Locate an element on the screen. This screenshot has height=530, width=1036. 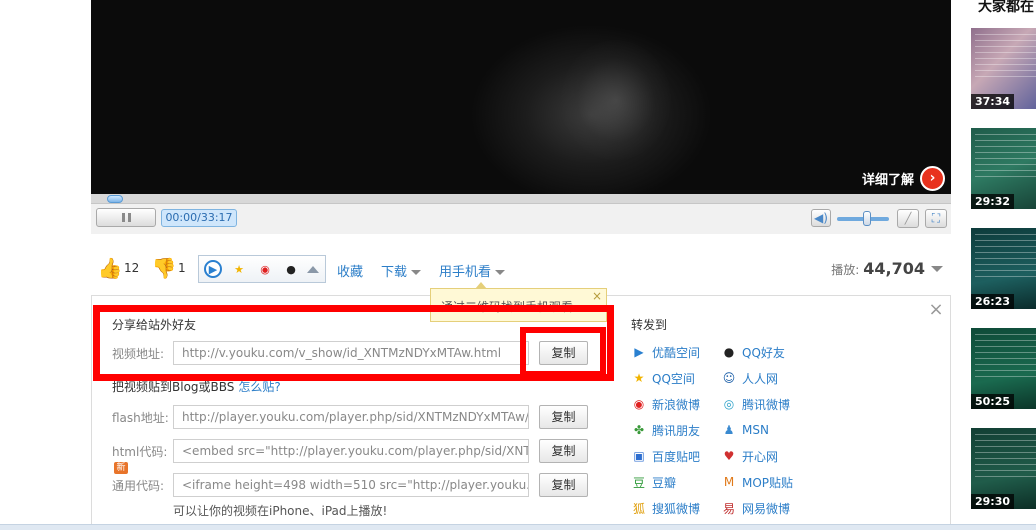
player-controls: 00:00/33:17 ◀) ╱ ⛶ is located at coordinates (521, 219).